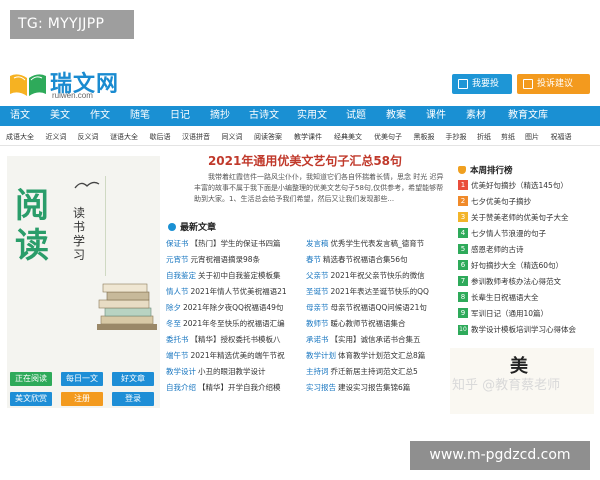 The image size is (600, 480). Describe the element at coordinates (317, 291) in the screenshot. I see `category-tag: 圣诞节` at that location.